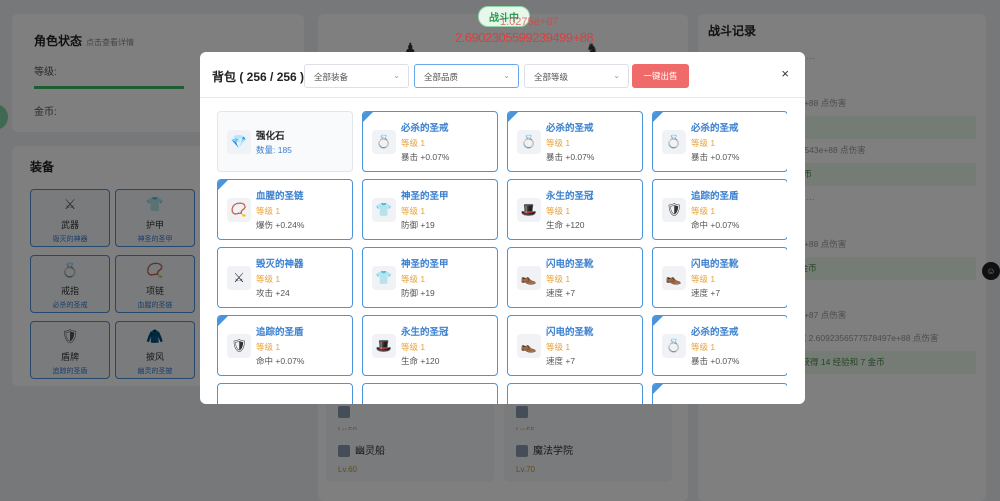 Image resolution: width=1000 pixels, height=501 pixels. Describe the element at coordinates (785, 74) in the screenshot. I see `close-icon: ×` at that location.